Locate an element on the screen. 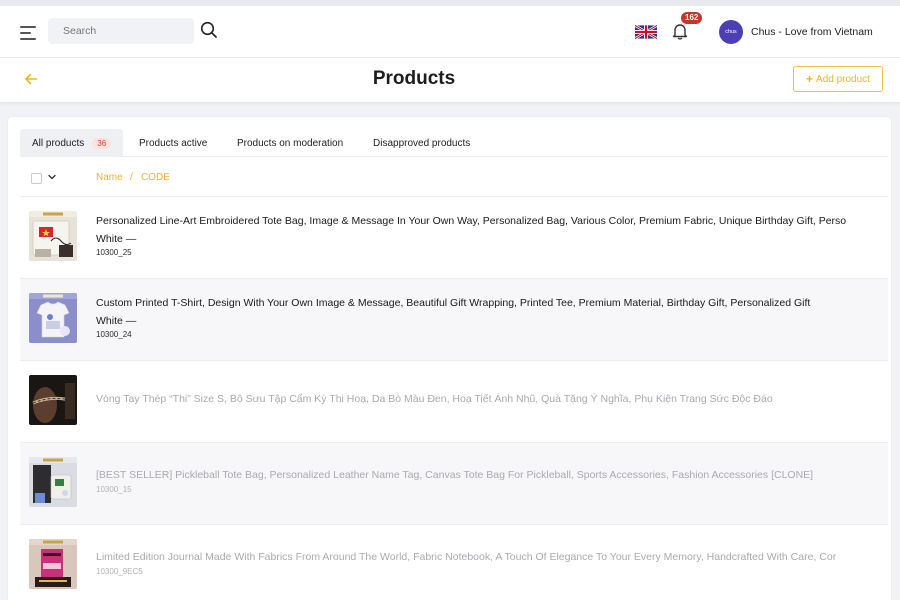  tab-products-active: Products active is located at coordinates (173, 143).